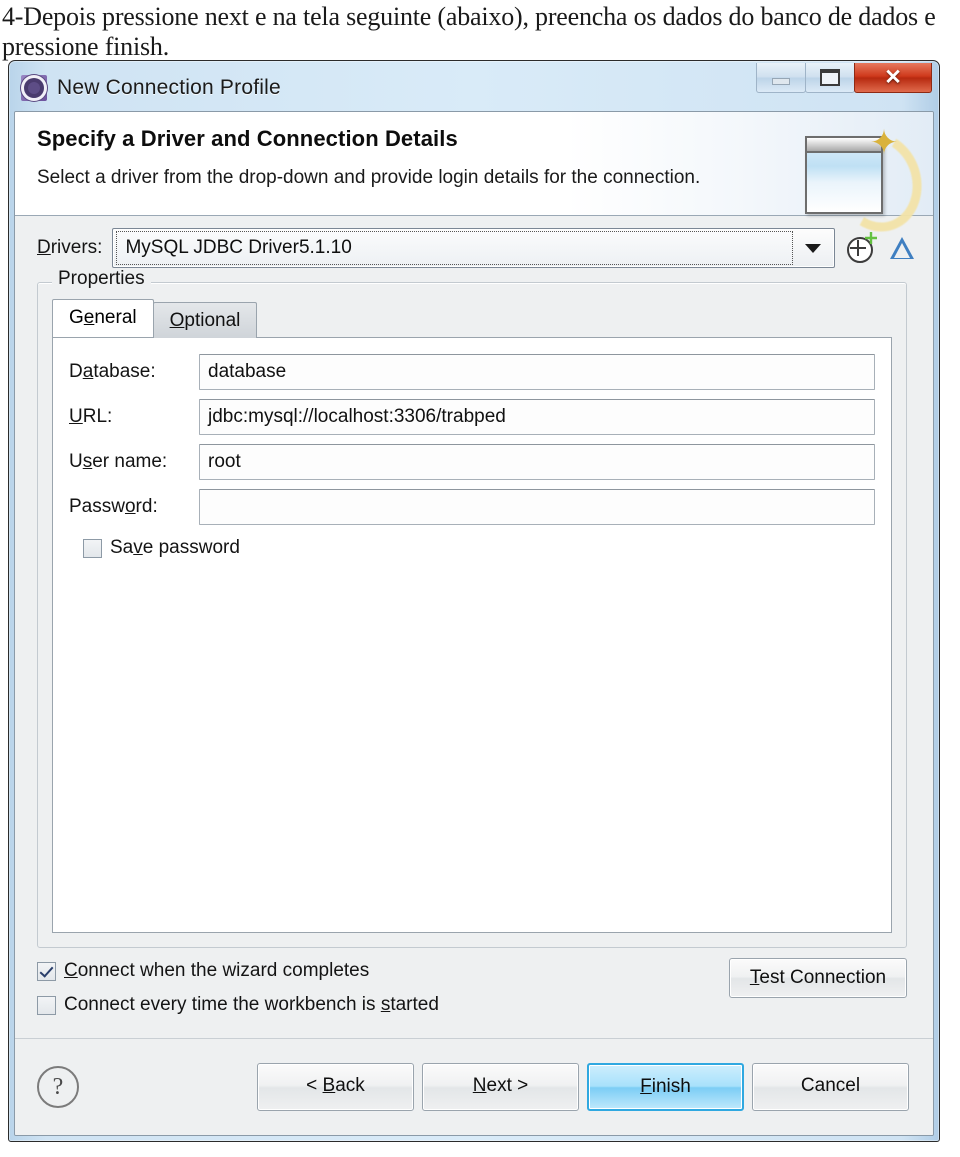 The width and height of the screenshot is (960, 1157). What do you see at coordinates (113, 506) in the screenshot?
I see `password-label: Password:` at bounding box center [113, 506].